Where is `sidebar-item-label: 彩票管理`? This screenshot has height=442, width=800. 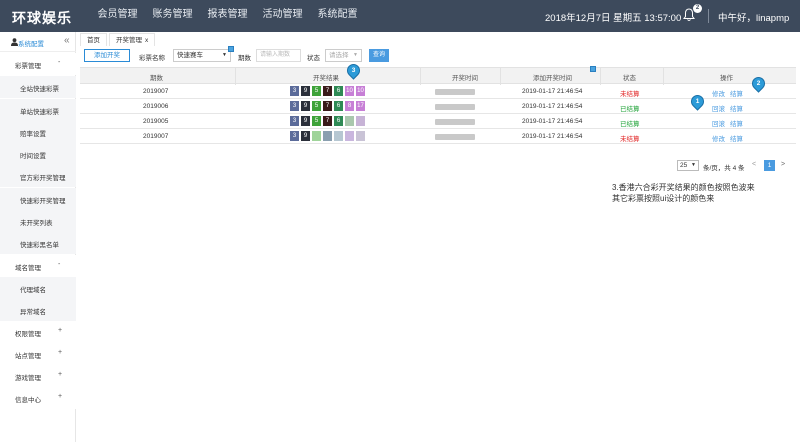
sidebar-item-label: 彩票管理 is located at coordinates (28, 66).